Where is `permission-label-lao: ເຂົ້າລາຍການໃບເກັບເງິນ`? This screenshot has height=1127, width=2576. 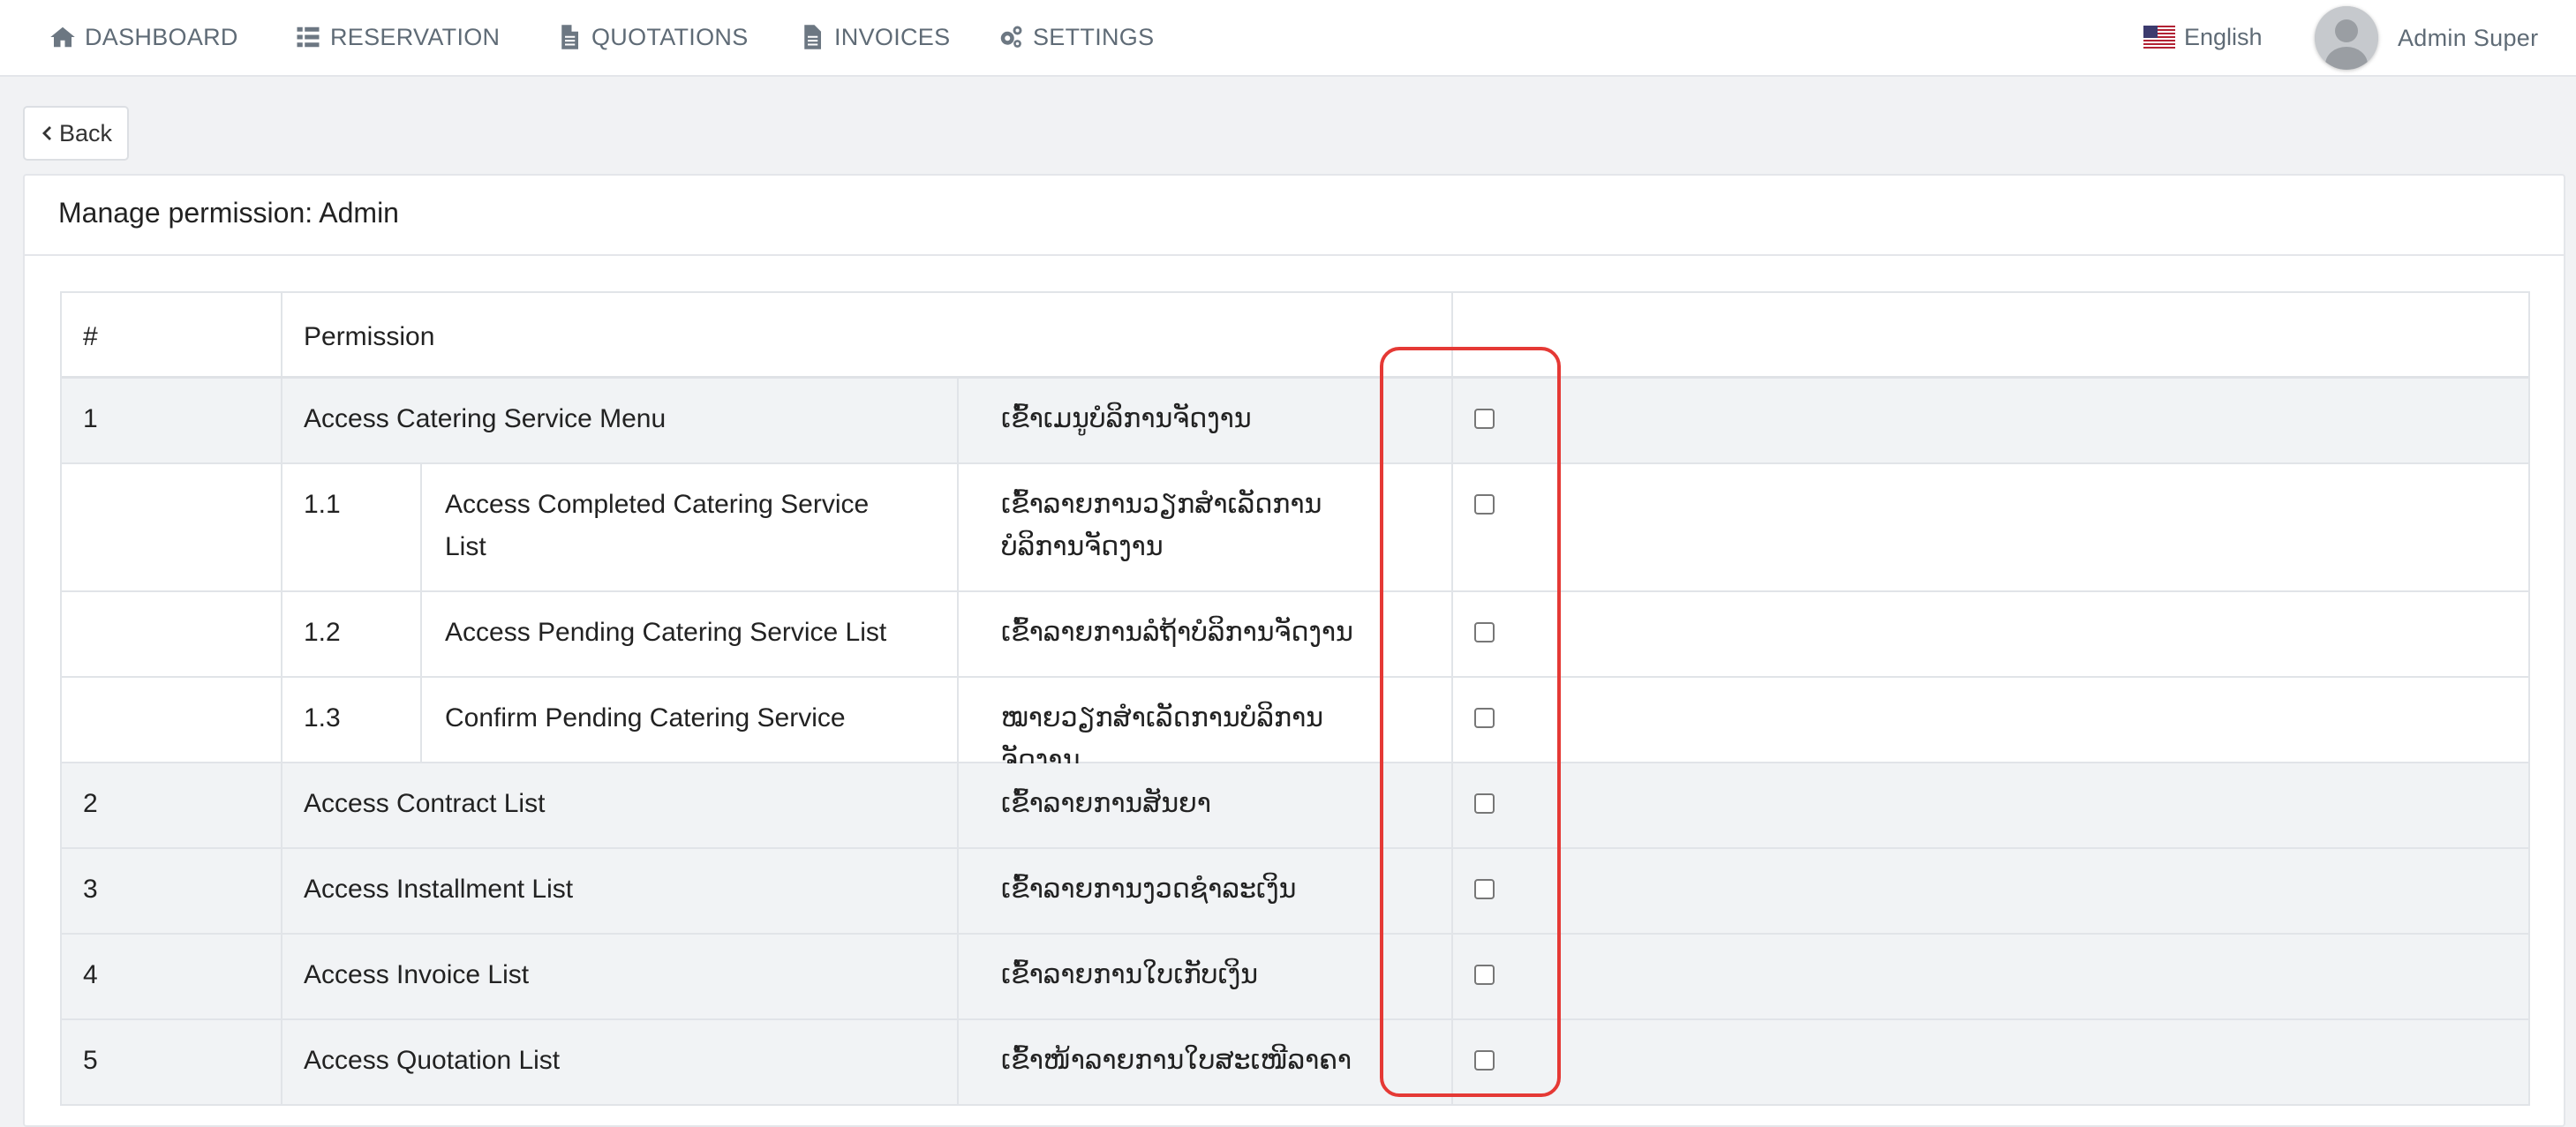
permission-label-lao: ເຂົ້າລາຍການໃບເກັບເງິນ is located at coordinates (1130, 974).